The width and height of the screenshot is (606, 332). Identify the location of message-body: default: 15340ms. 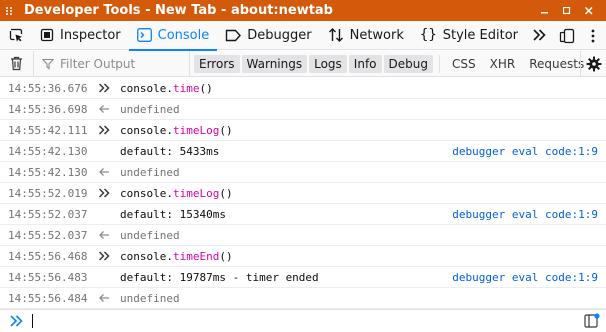
(173, 214).